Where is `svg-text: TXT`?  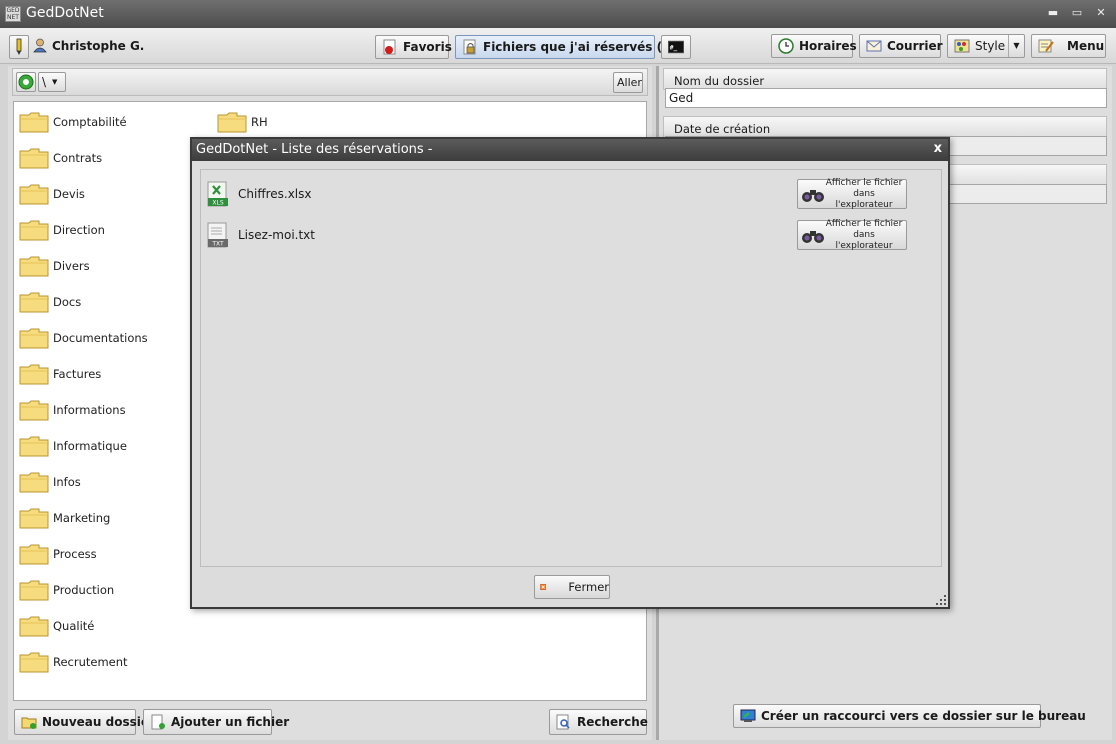 svg-text: TXT is located at coordinates (217, 244).